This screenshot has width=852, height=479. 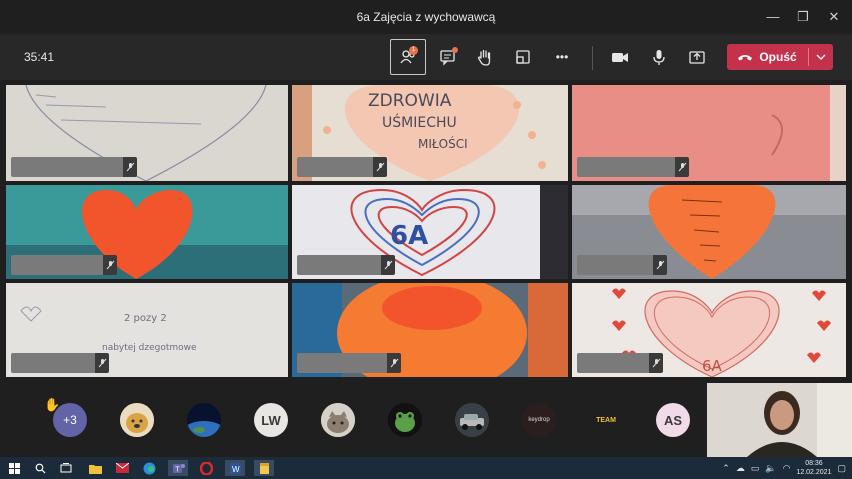 I want to click on search-icon, so click(x=40, y=468).